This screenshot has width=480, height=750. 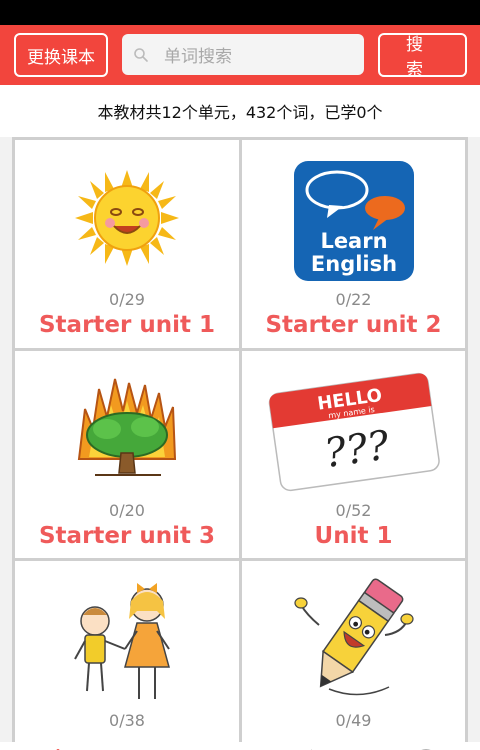 I want to click on header-bar: 更换课本 单词搜索 搜 索, so click(x=240, y=55).